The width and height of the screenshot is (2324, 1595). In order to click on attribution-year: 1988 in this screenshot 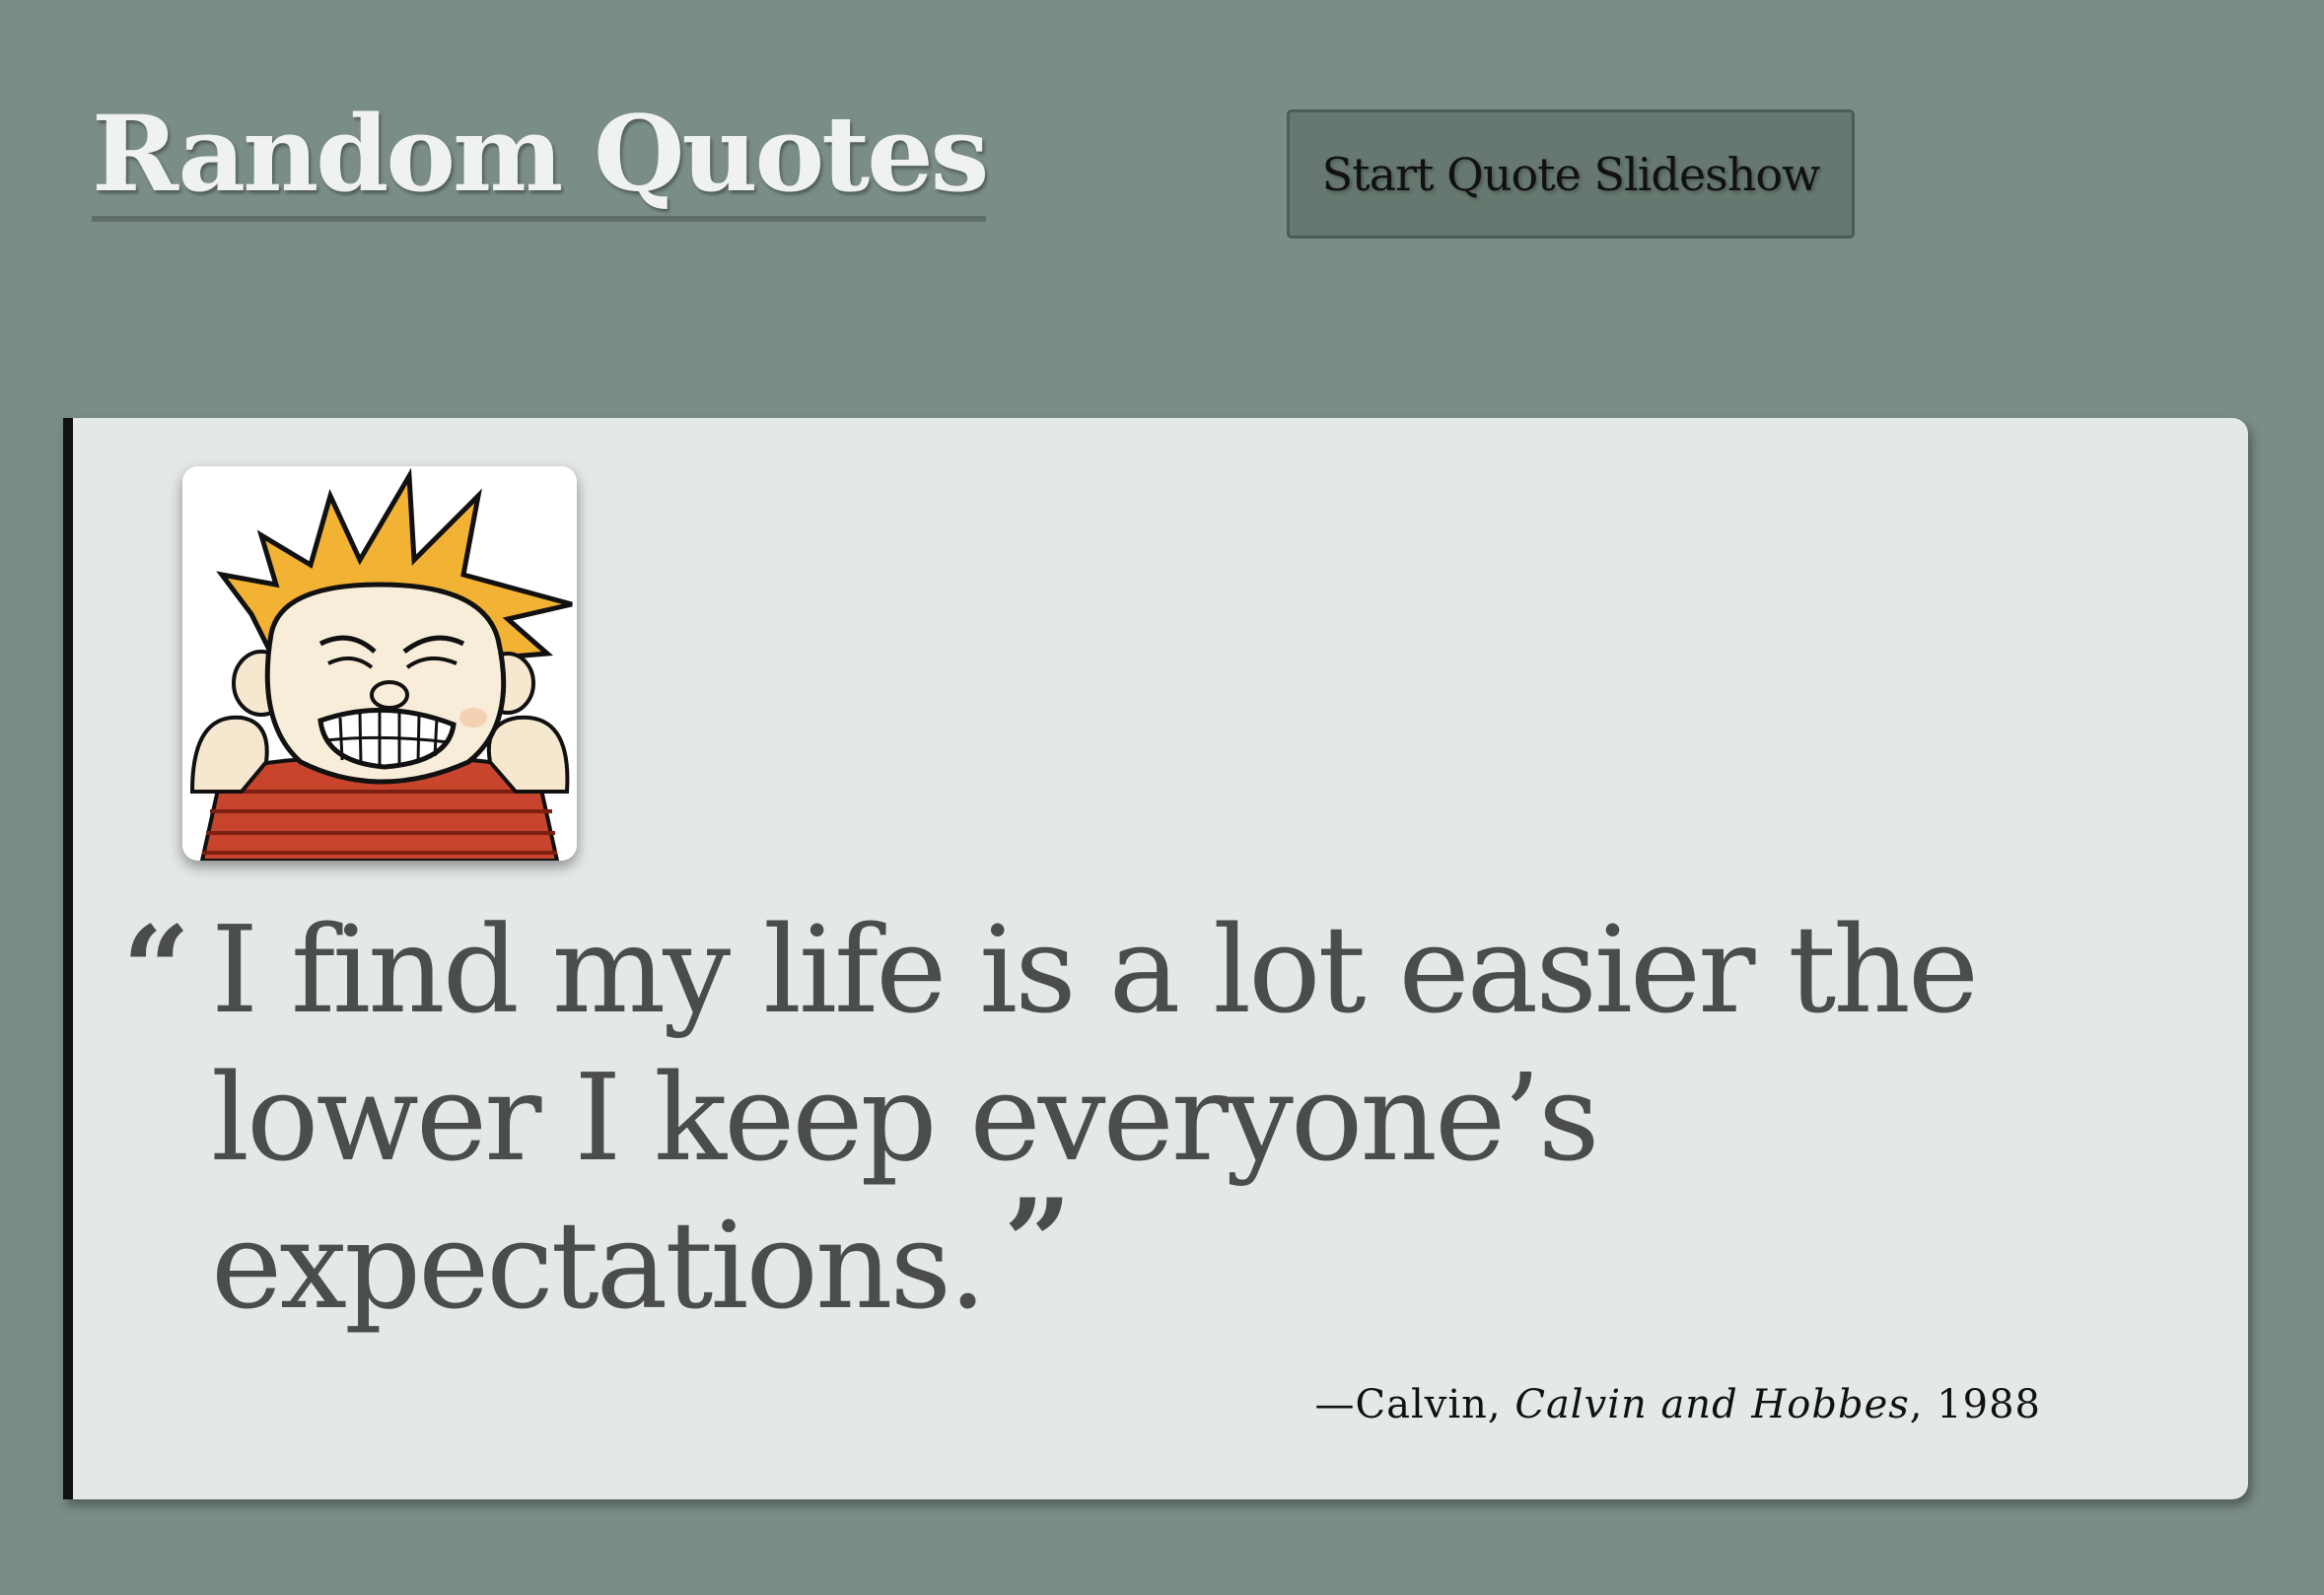, I will do `click(1989, 1404)`.